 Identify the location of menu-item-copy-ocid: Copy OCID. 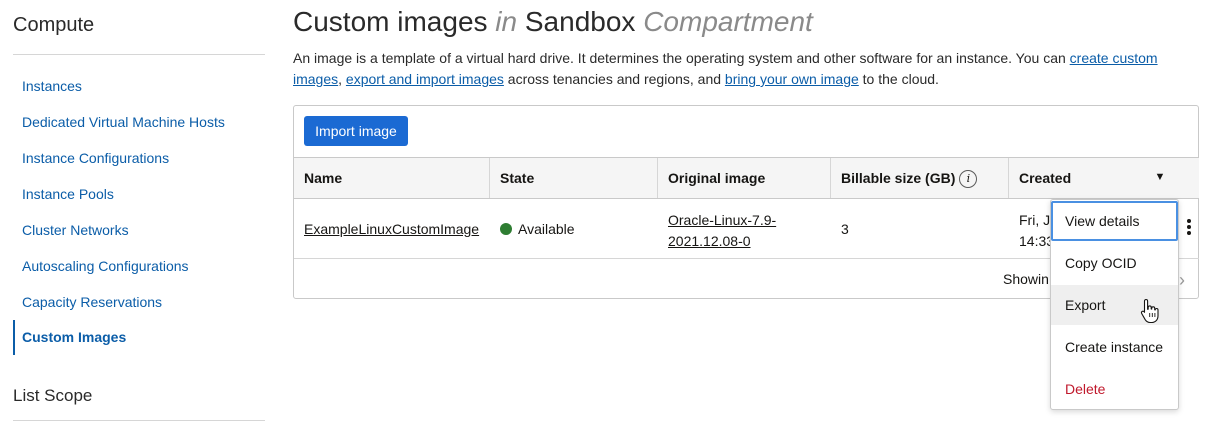
(1114, 263).